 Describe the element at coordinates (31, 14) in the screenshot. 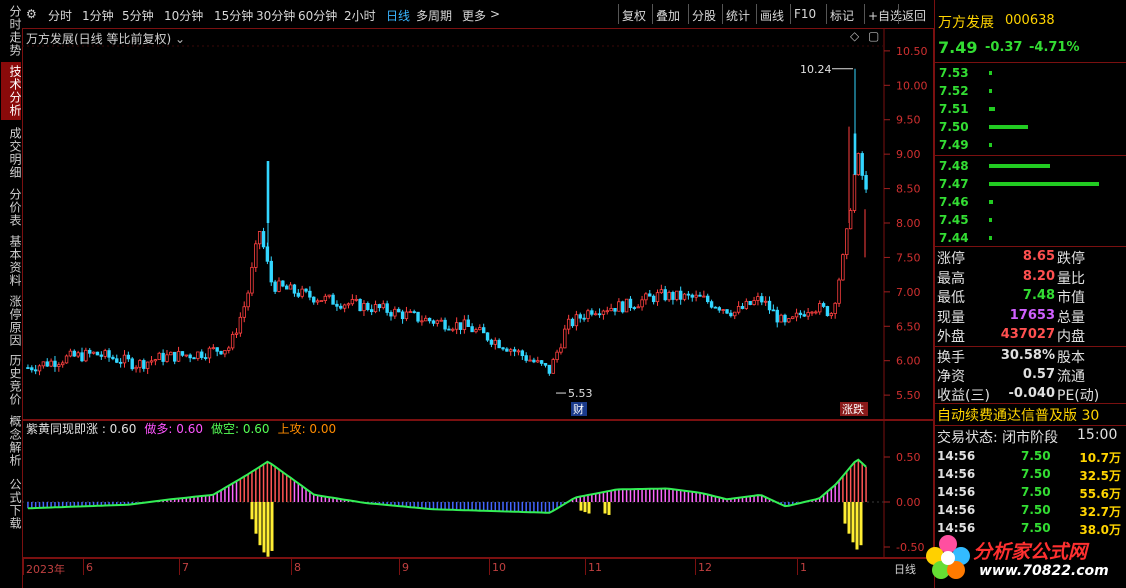

I see `settings-icon: ⚙` at that location.